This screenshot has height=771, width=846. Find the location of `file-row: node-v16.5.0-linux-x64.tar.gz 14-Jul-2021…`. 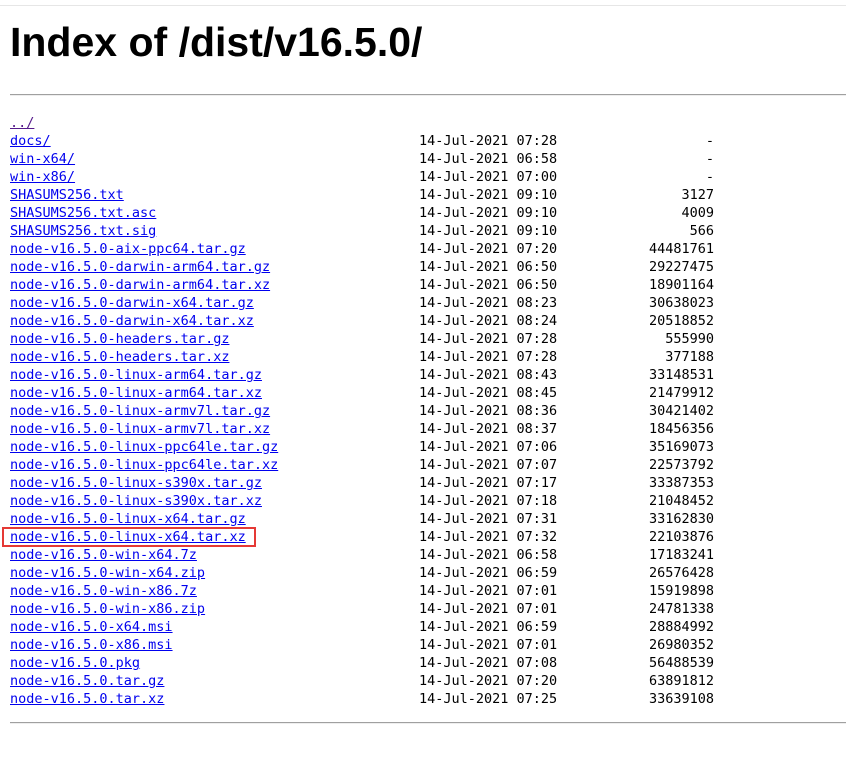

file-row: node-v16.5.0-linux-x64.tar.gz 14-Jul-2021… is located at coordinates (423, 519).